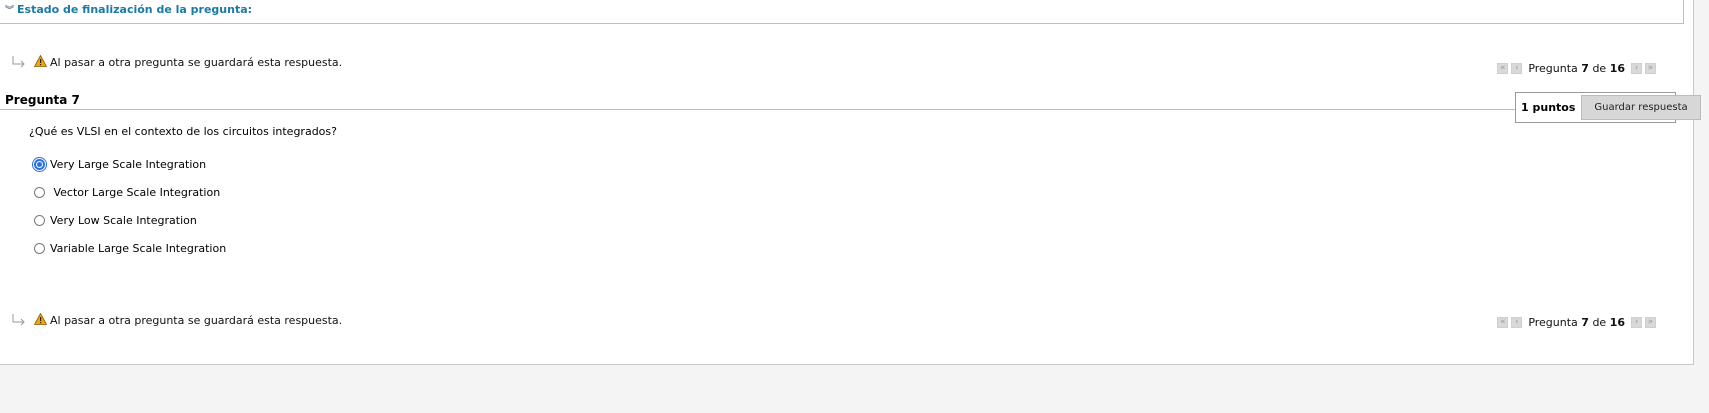 The image size is (1709, 413). What do you see at coordinates (842, 12) in the screenshot?
I see `completion-status-box: ︾ Estado de finalización de la pregunta:` at bounding box center [842, 12].